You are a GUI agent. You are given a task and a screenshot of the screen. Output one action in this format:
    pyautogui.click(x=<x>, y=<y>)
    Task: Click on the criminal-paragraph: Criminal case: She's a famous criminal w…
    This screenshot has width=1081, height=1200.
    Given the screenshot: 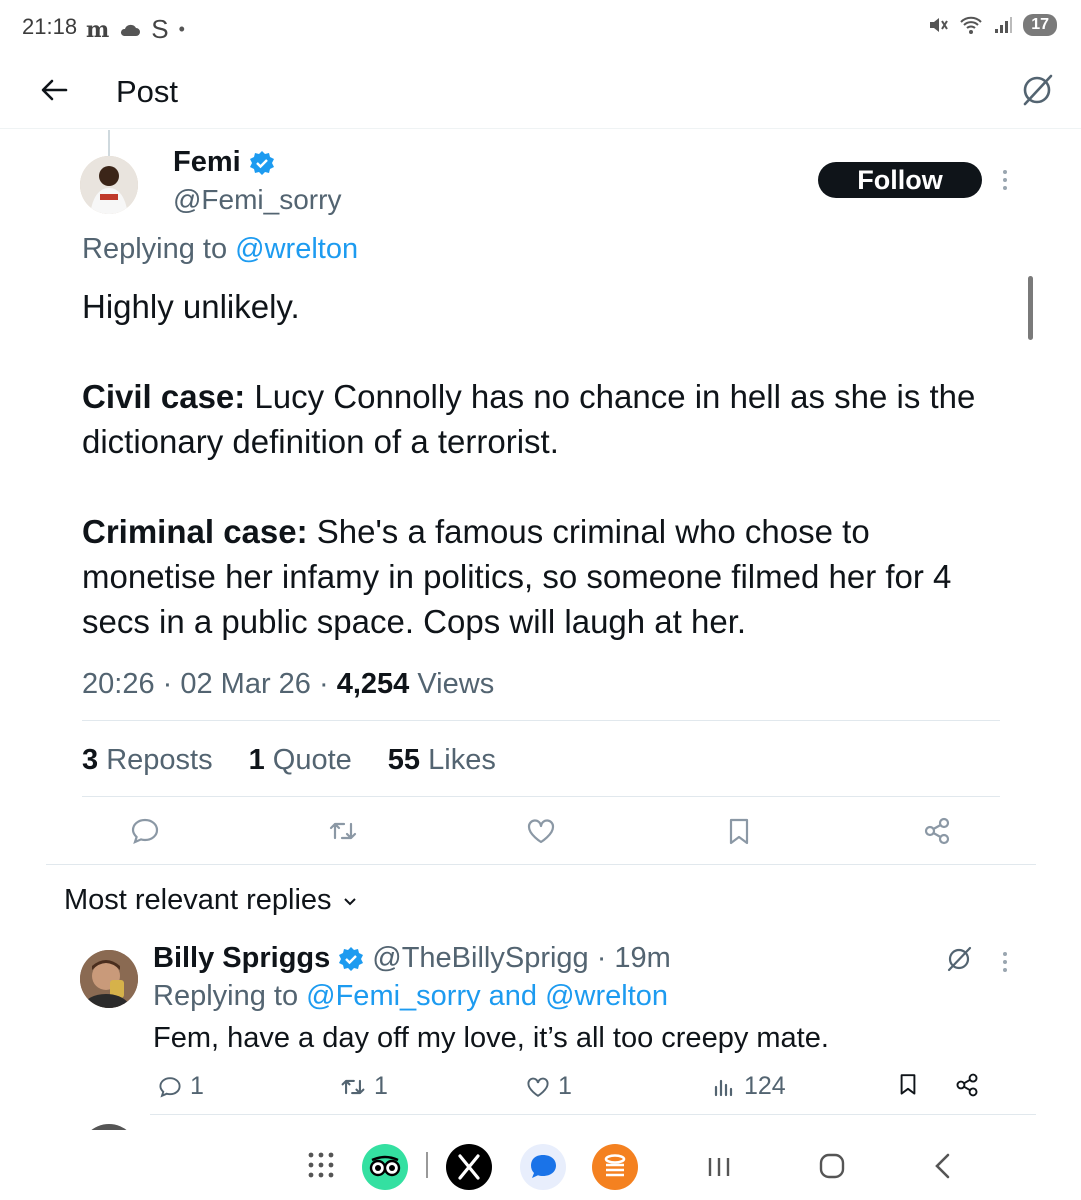 What is the action you would take?
    pyautogui.click(x=532, y=576)
    